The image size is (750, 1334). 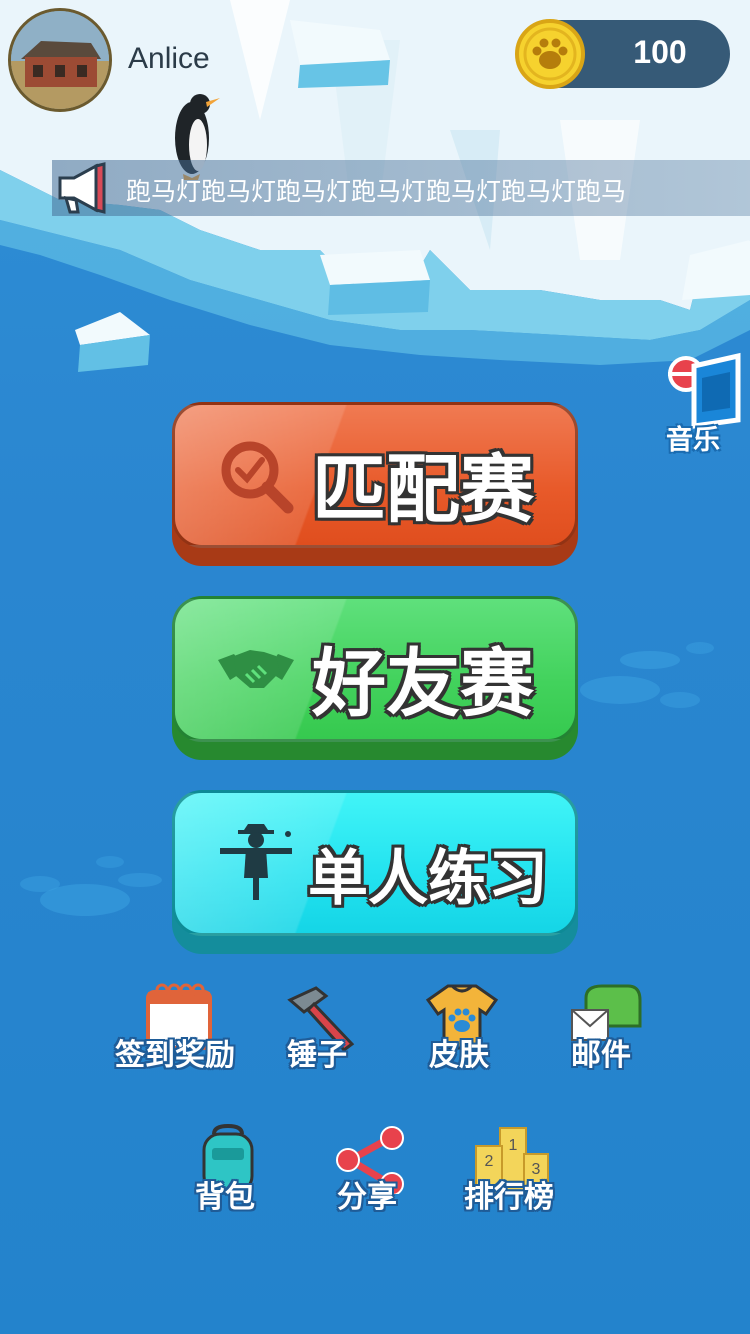 I want to click on solo-practice-button: 单人练习, so click(x=375, y=872).